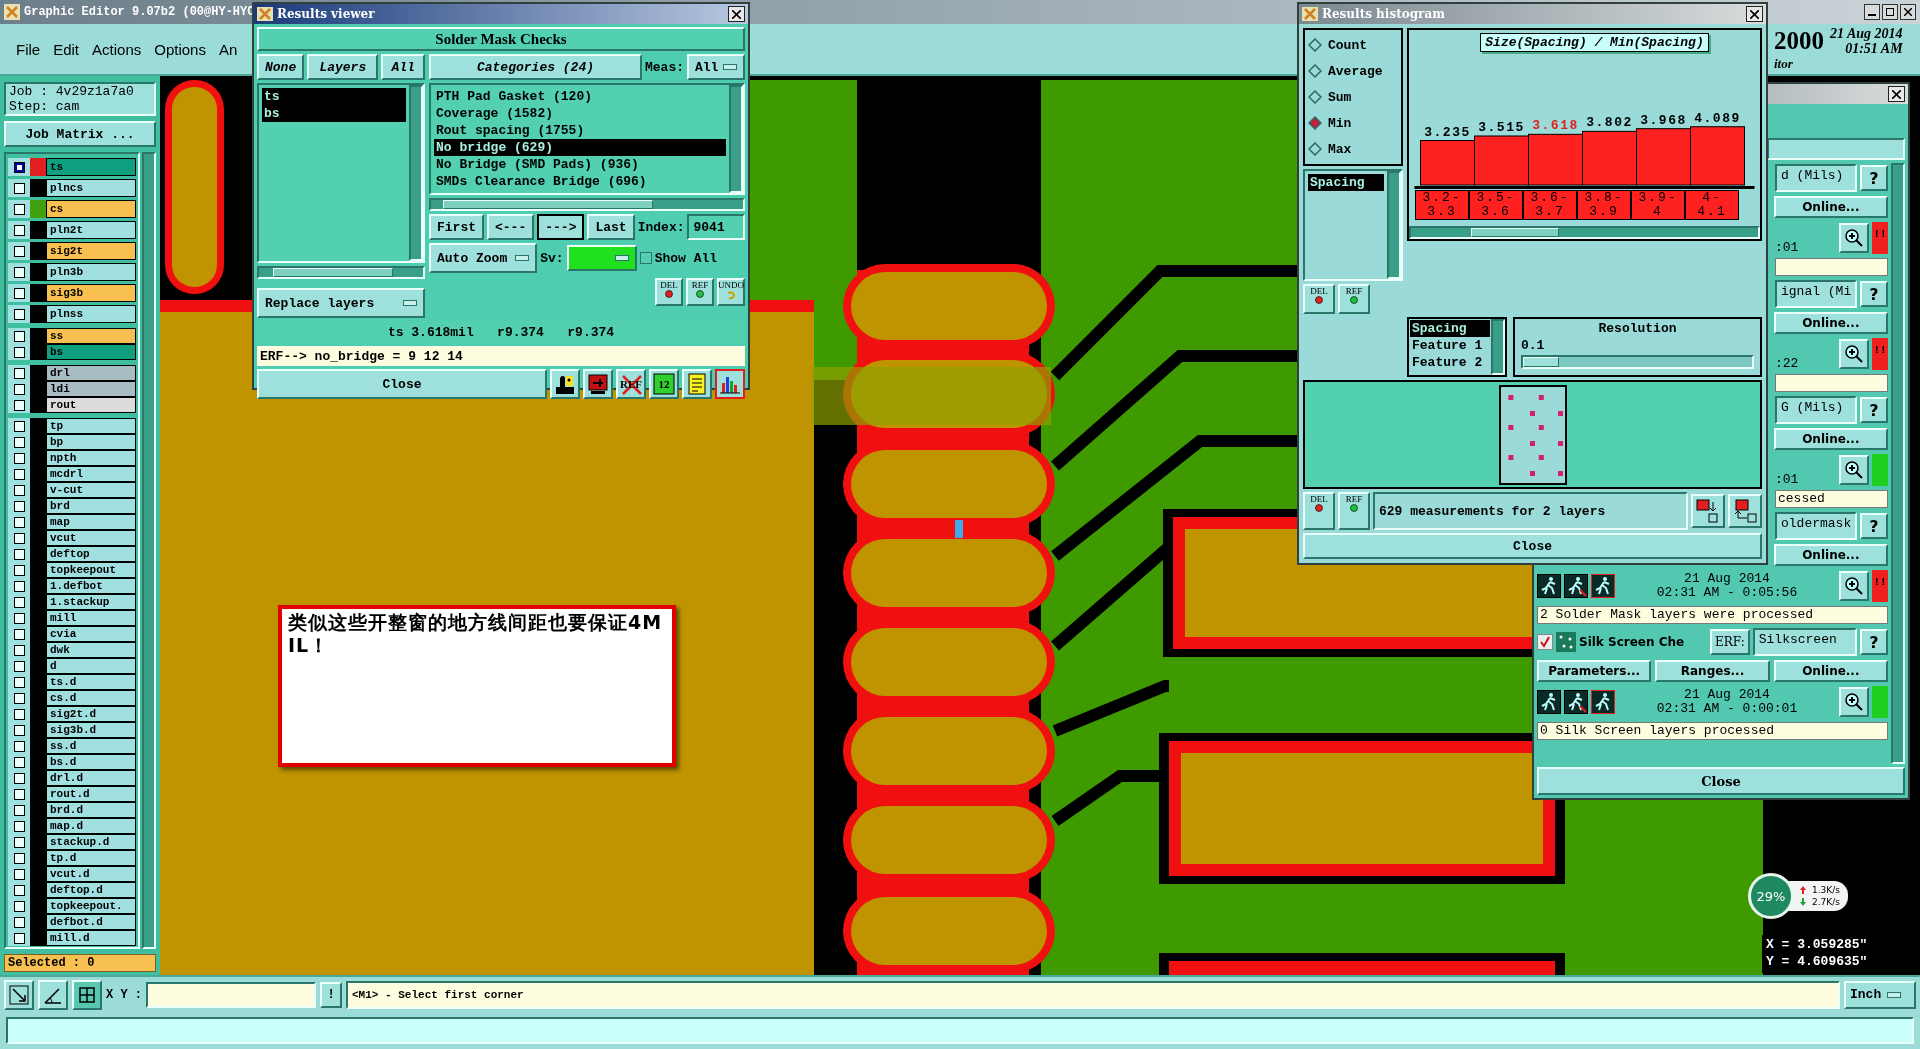 The image size is (1920, 1049). What do you see at coordinates (645, 258) in the screenshot?
I see `show-all-checkbox` at bounding box center [645, 258].